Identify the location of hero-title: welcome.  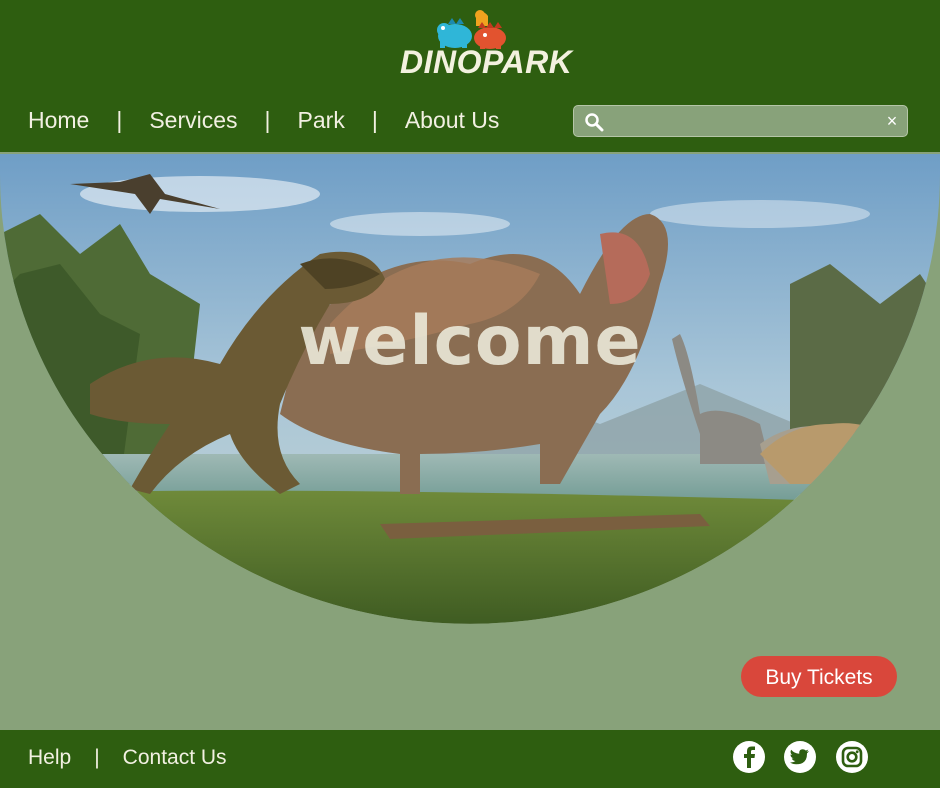
(470, 341).